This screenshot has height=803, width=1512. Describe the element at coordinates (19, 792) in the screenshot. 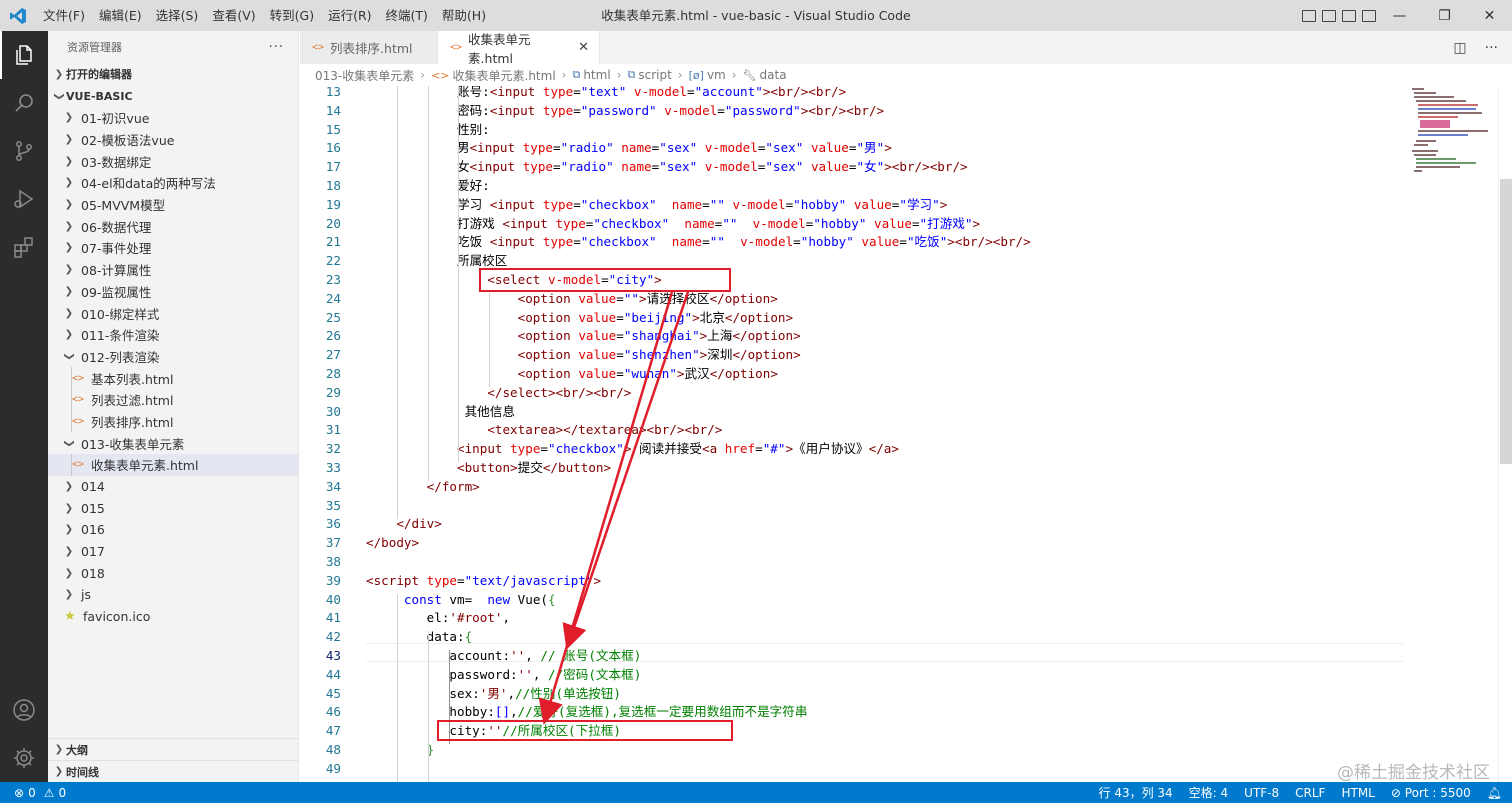

I see `error-icon: ⊗` at that location.